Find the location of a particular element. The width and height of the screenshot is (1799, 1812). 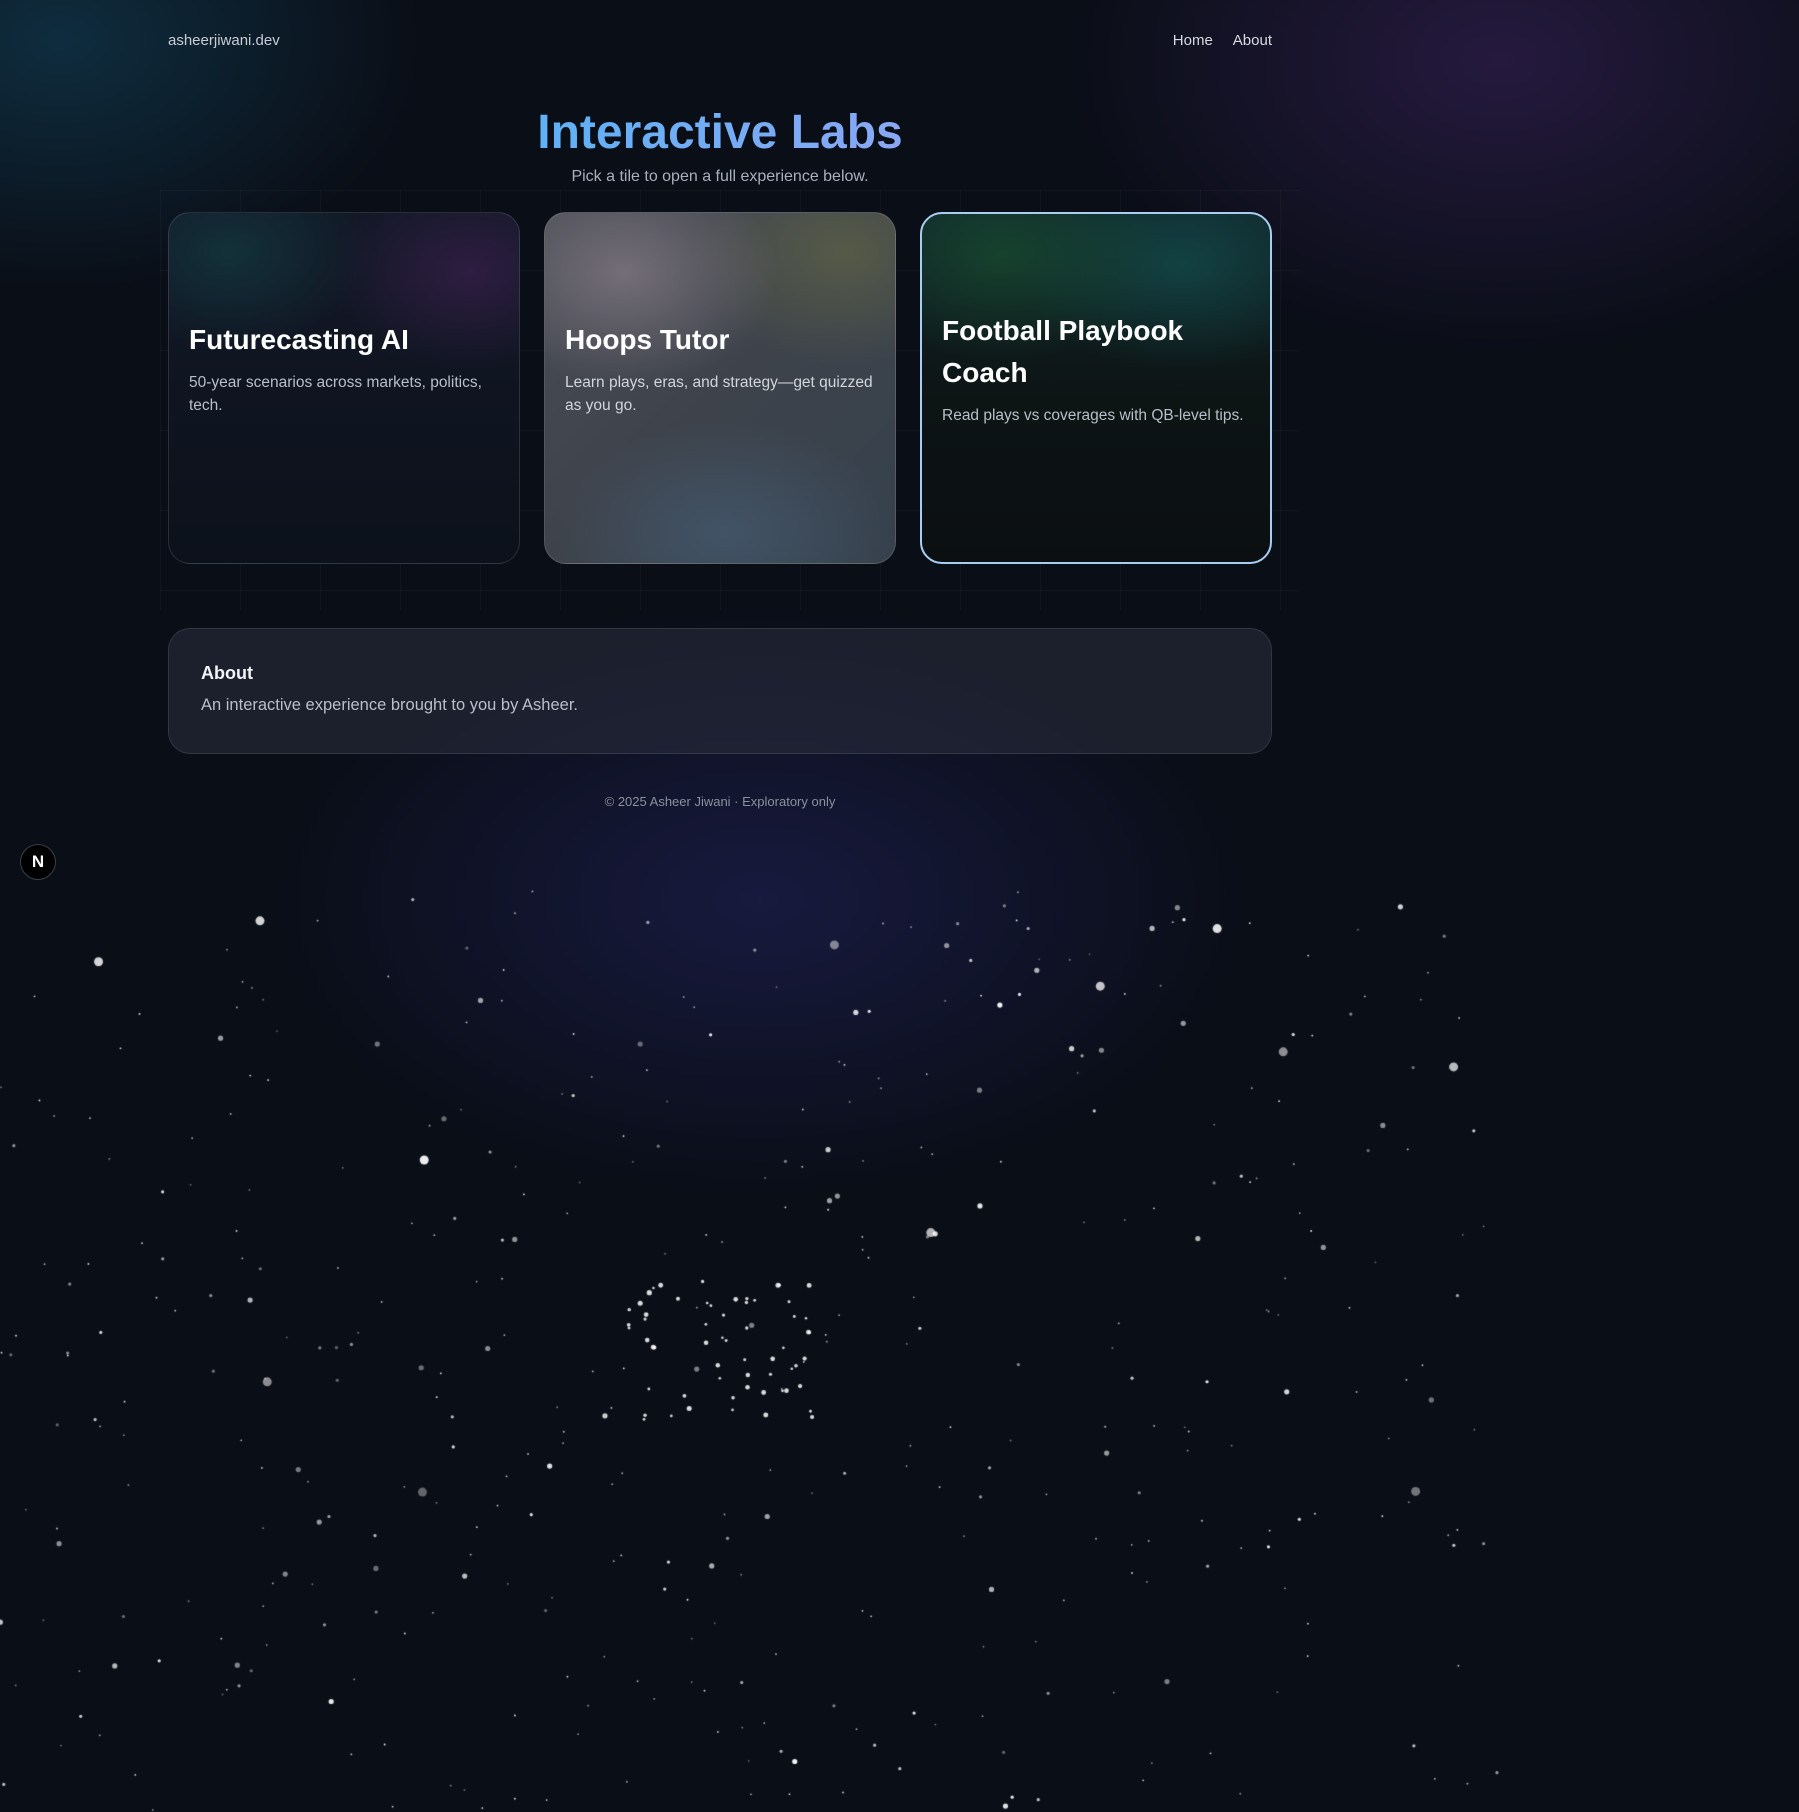

about-heading: About is located at coordinates (227, 673).